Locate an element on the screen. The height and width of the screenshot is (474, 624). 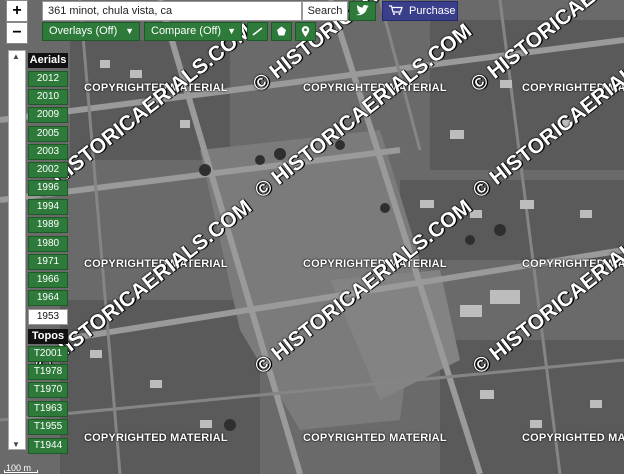
topos-header: Topos is located at coordinates (48, 336).